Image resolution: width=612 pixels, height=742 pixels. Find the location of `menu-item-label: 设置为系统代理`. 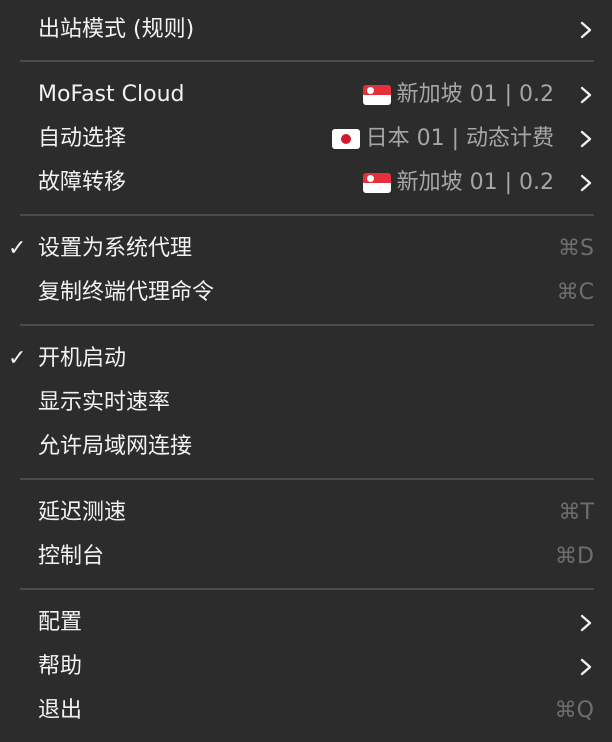

menu-item-label: 设置为系统代理 is located at coordinates (115, 248).